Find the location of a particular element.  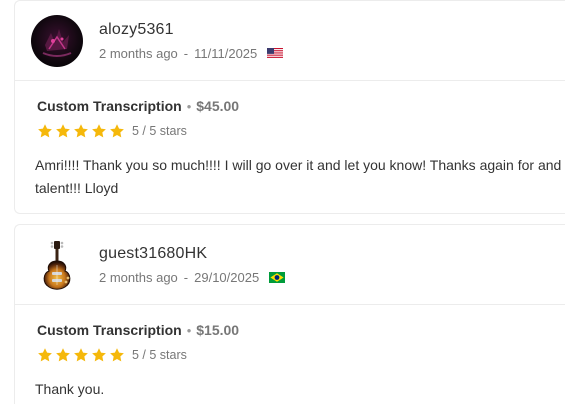

review-meta: 2 months ago - 11/11/2025 is located at coordinates (191, 53).